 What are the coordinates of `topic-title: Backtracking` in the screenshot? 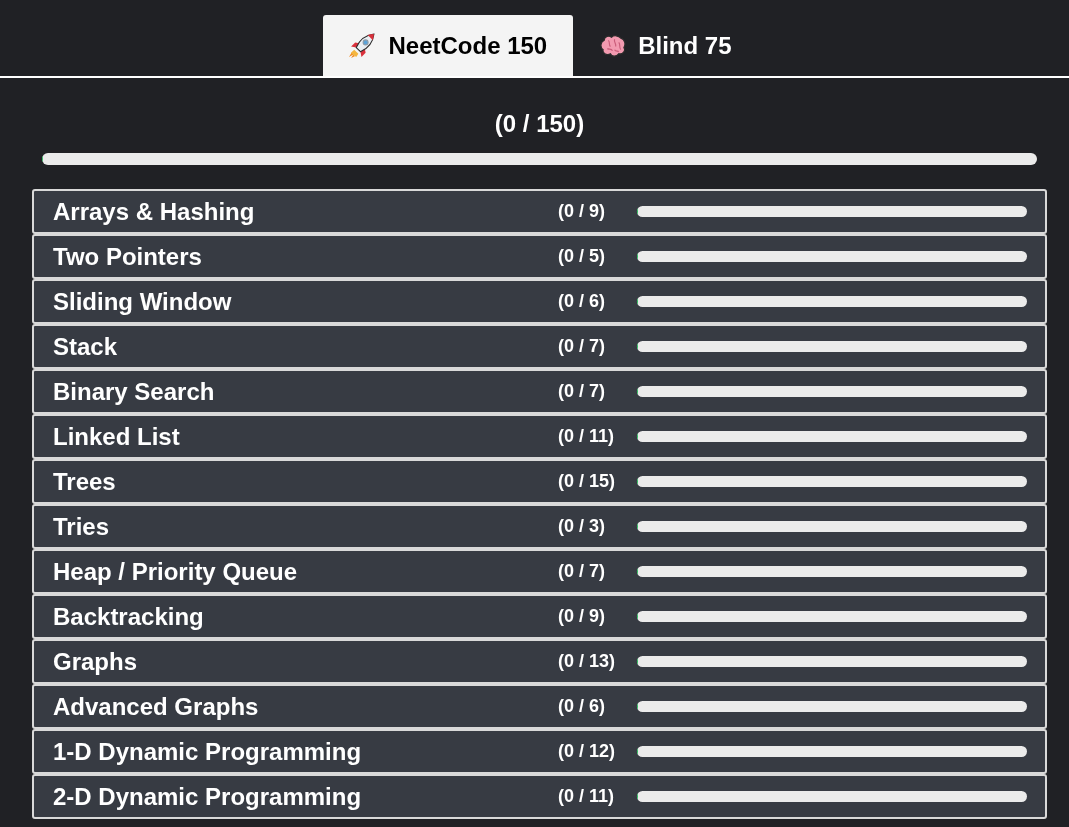 It's located at (128, 616).